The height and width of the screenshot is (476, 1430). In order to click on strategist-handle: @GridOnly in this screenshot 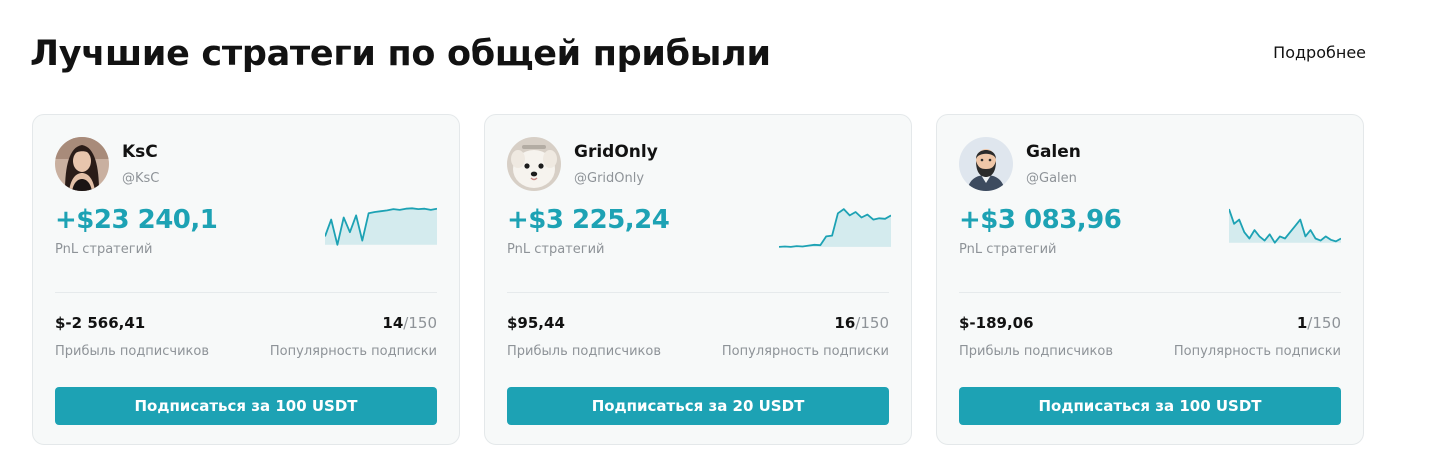, I will do `click(609, 178)`.